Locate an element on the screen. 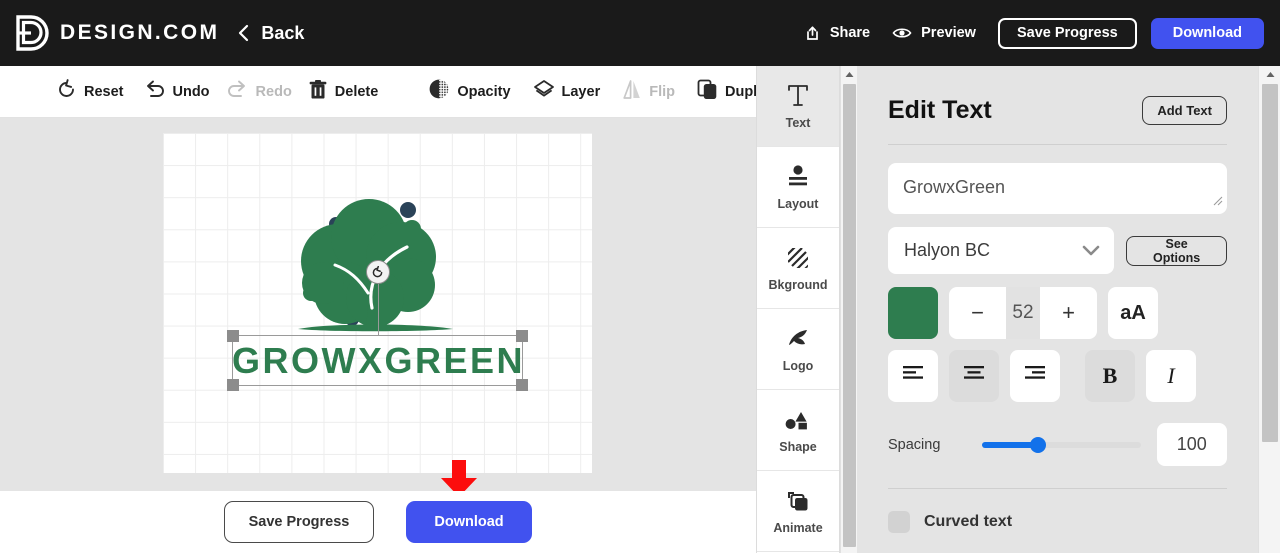 The width and height of the screenshot is (1280, 553). sidebar-item-shape: Shape is located at coordinates (798, 430).